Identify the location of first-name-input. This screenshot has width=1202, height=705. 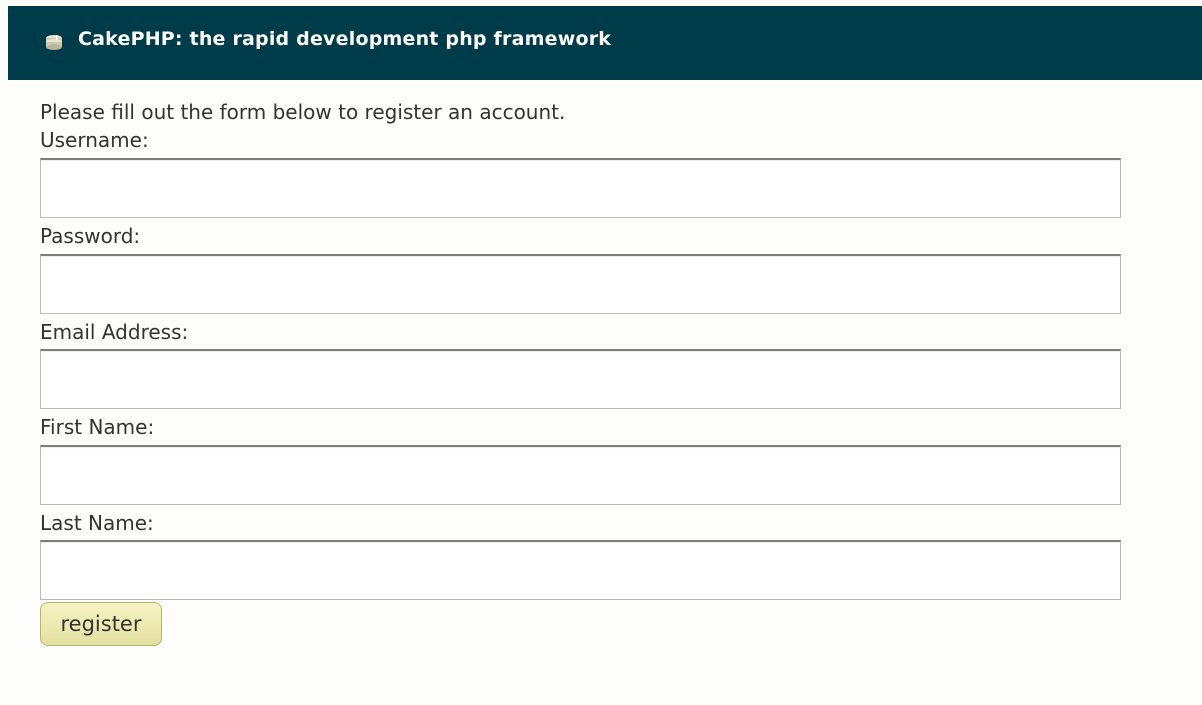
(580, 475).